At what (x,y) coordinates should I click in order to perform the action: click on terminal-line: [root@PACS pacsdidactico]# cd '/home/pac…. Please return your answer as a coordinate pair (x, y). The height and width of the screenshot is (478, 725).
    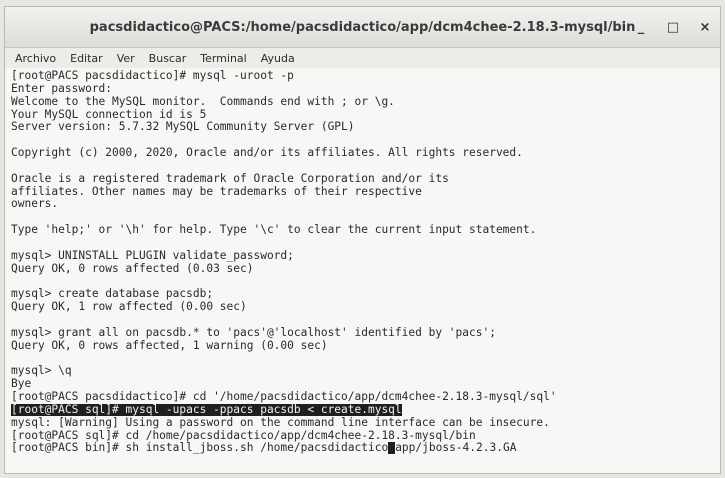
    Looking at the image, I should click on (284, 397).